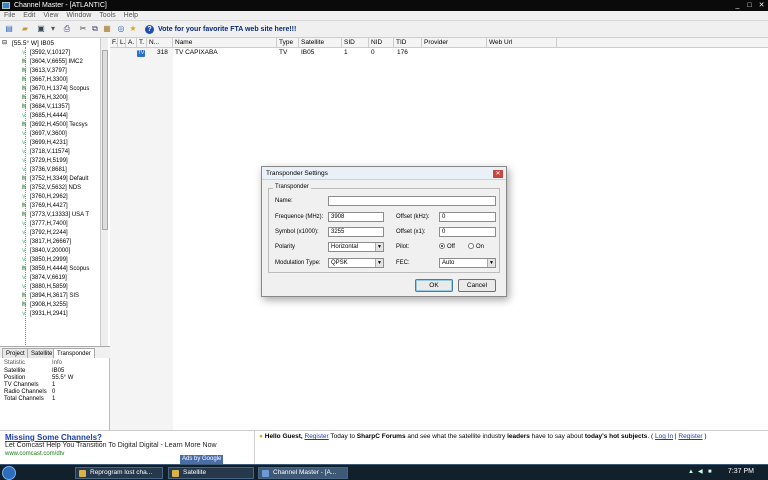 The image size is (768, 480). What do you see at coordinates (45, 160) in the screenshot?
I see `tree-item: v [3729,H,5199]` at bounding box center [45, 160].